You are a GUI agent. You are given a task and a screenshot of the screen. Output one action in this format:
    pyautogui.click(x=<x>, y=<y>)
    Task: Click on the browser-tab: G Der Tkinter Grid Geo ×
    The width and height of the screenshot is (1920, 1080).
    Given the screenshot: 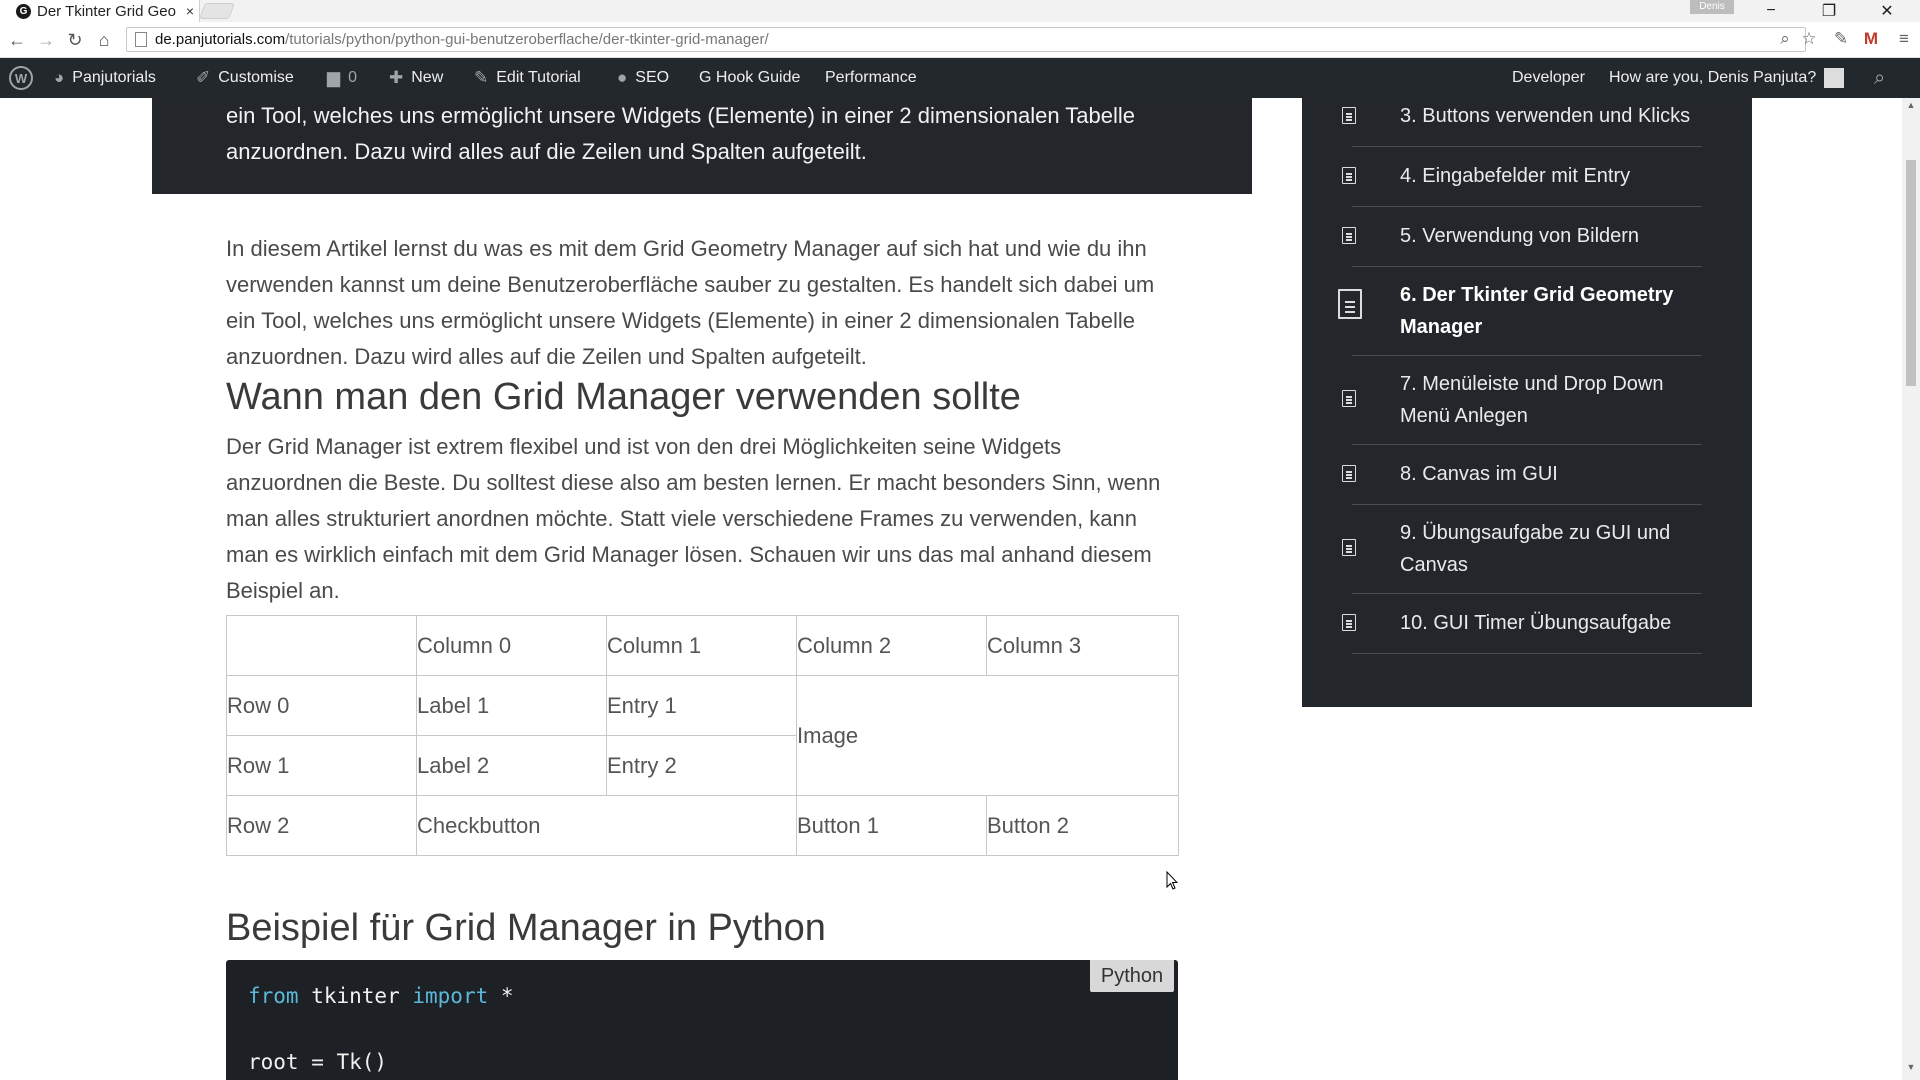 What is the action you would take?
    pyautogui.click(x=100, y=11)
    